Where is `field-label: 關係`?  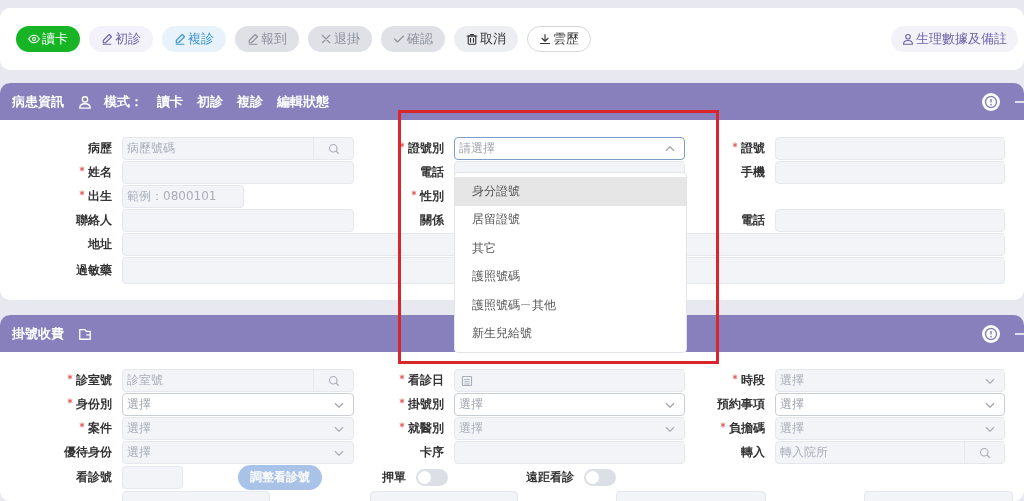 field-label: 關係 is located at coordinates (432, 220).